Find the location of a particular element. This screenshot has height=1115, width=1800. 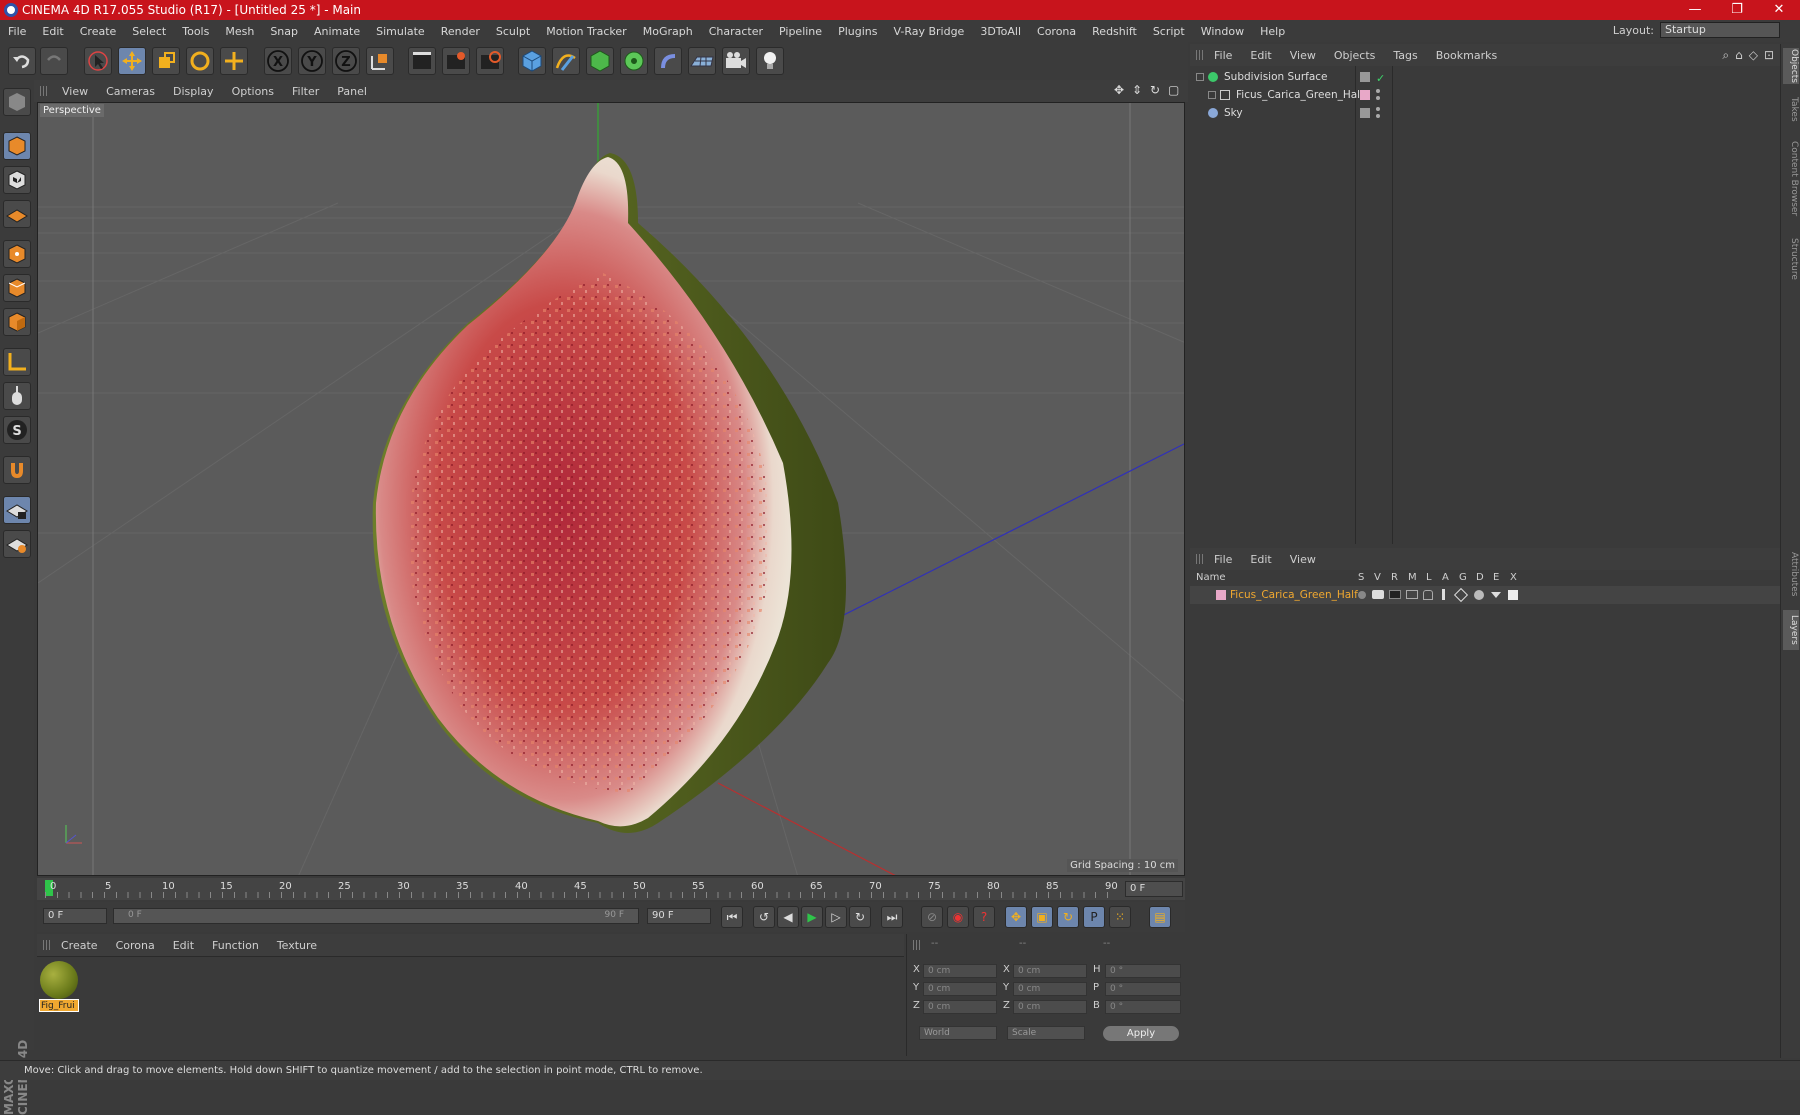

point-mode-icon is located at coordinates (17, 254).